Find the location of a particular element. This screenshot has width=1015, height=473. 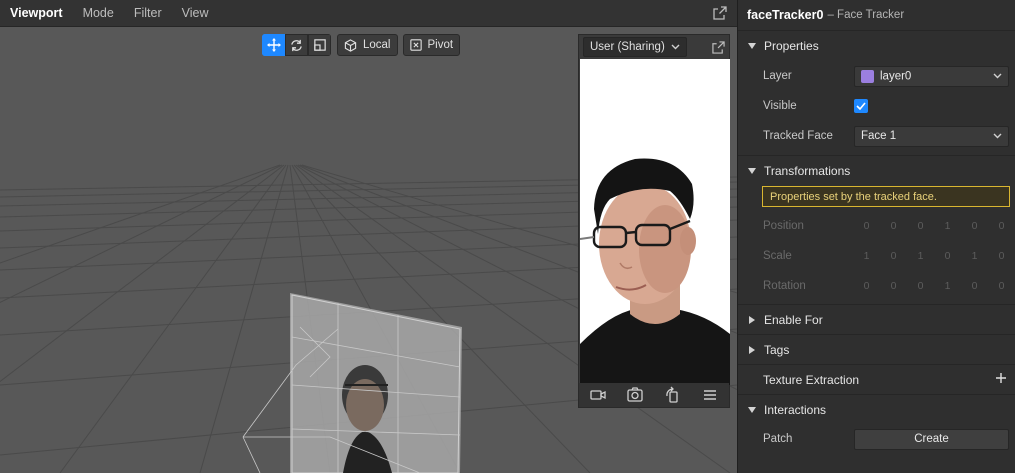

cube-icon is located at coordinates (350, 45).